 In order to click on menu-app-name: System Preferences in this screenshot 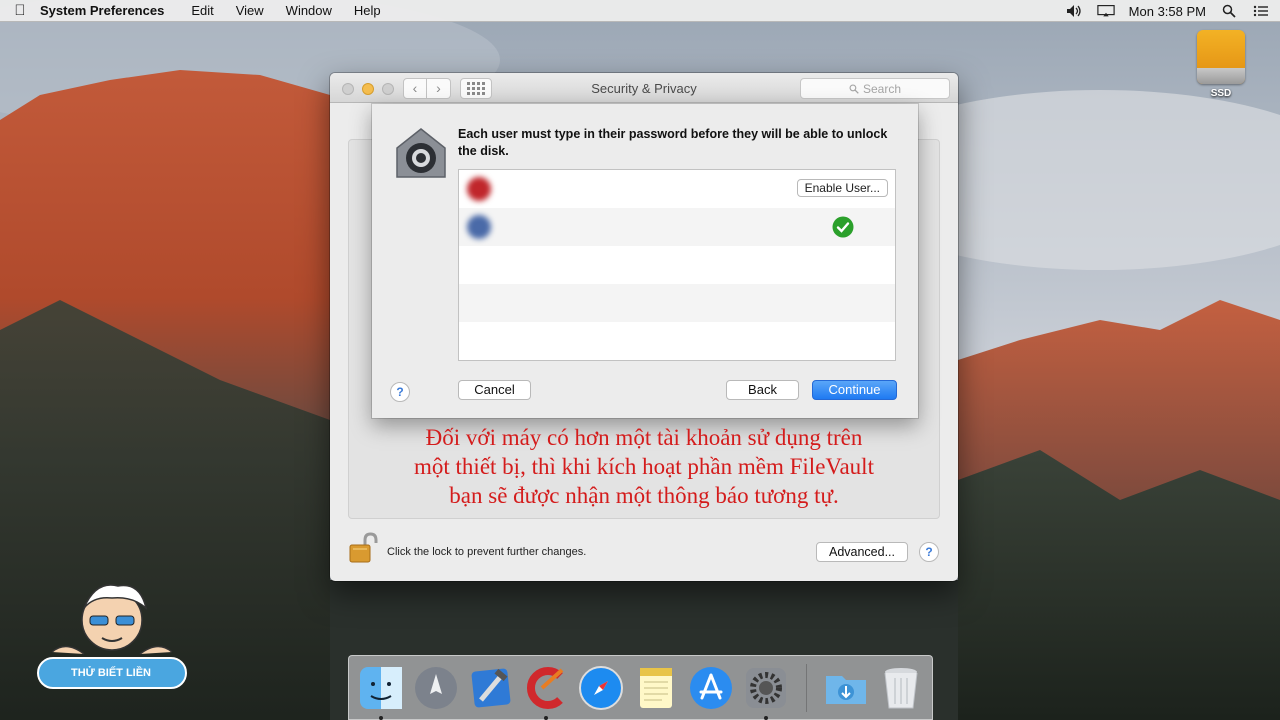, I will do `click(102, 10)`.